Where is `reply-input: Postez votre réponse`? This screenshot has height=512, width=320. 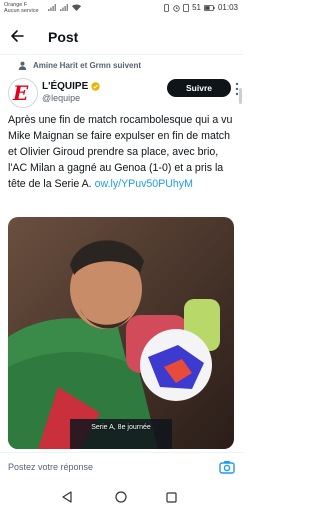 reply-input: Postez votre réponse is located at coordinates (50, 467).